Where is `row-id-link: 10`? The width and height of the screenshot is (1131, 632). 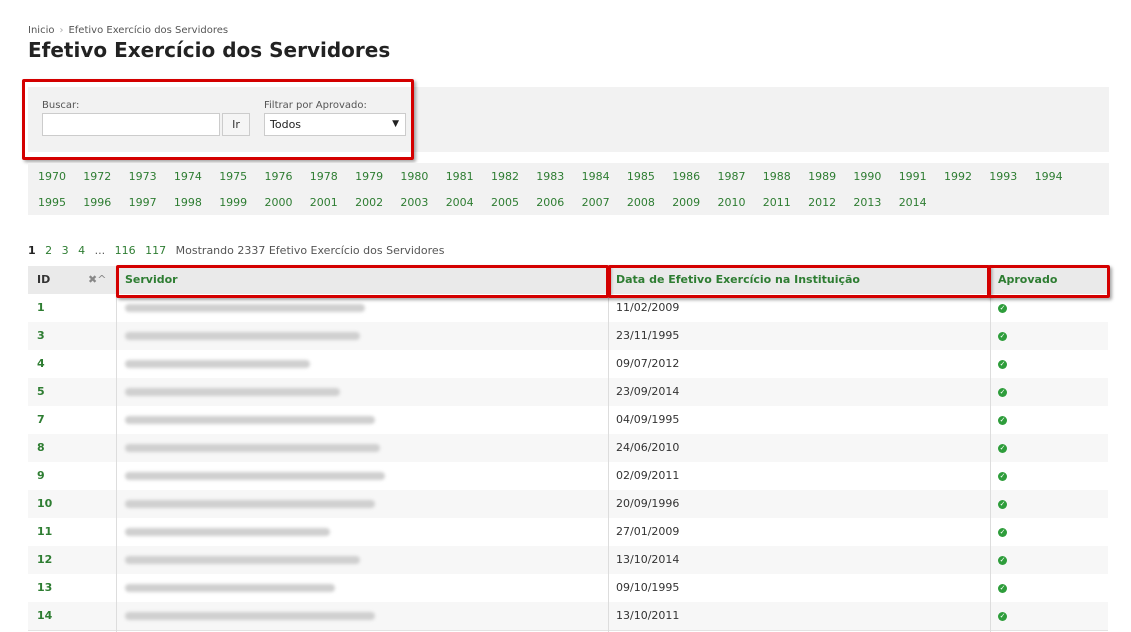
row-id-link: 10 is located at coordinates (44, 504).